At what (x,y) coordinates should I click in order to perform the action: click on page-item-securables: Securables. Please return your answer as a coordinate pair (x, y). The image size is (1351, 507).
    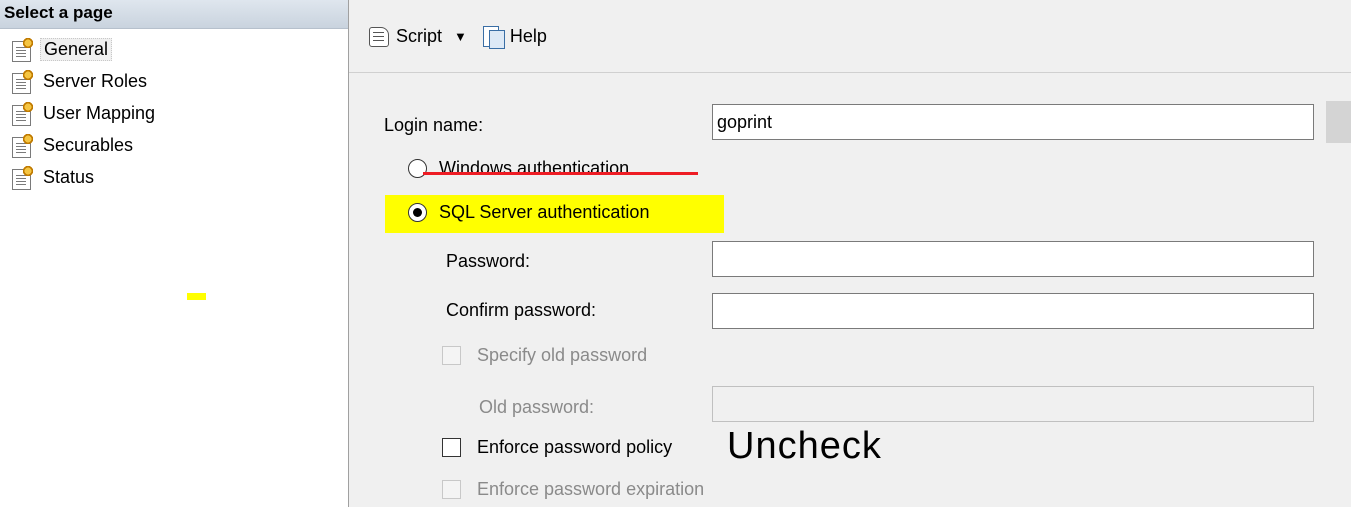
    Looking at the image, I should click on (179, 145).